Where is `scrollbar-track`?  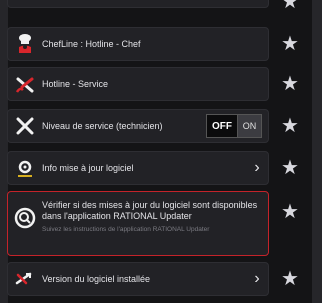
scrollbar-track is located at coordinates (317, 151).